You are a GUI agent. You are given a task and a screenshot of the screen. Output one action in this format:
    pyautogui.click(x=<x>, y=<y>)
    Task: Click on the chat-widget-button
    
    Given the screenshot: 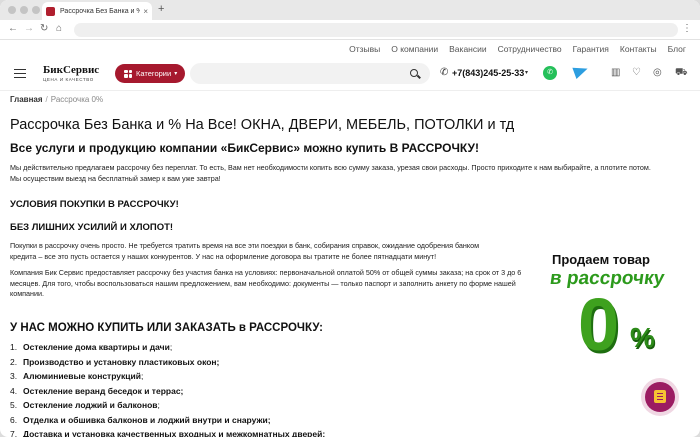 What is the action you would take?
    pyautogui.click(x=660, y=397)
    